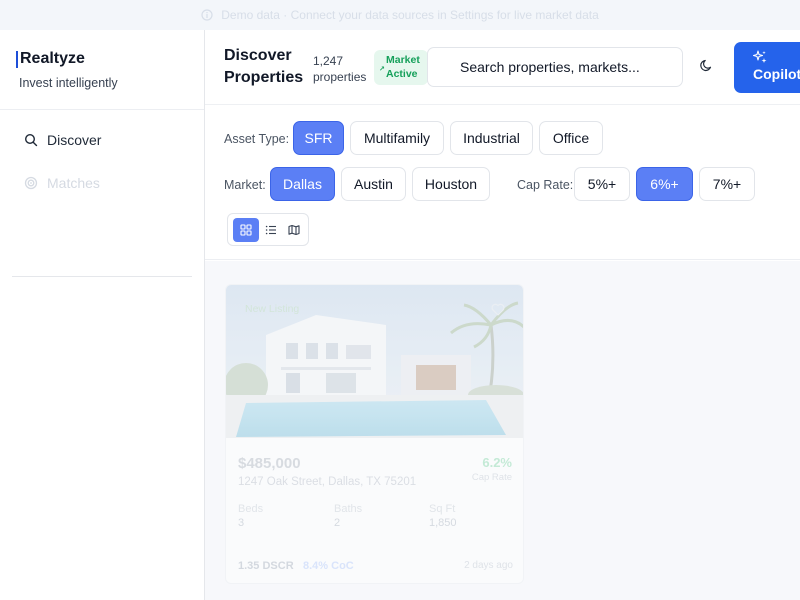  Describe the element at coordinates (497, 462) in the screenshot. I see `cap-rate-value: 6.2%` at that location.